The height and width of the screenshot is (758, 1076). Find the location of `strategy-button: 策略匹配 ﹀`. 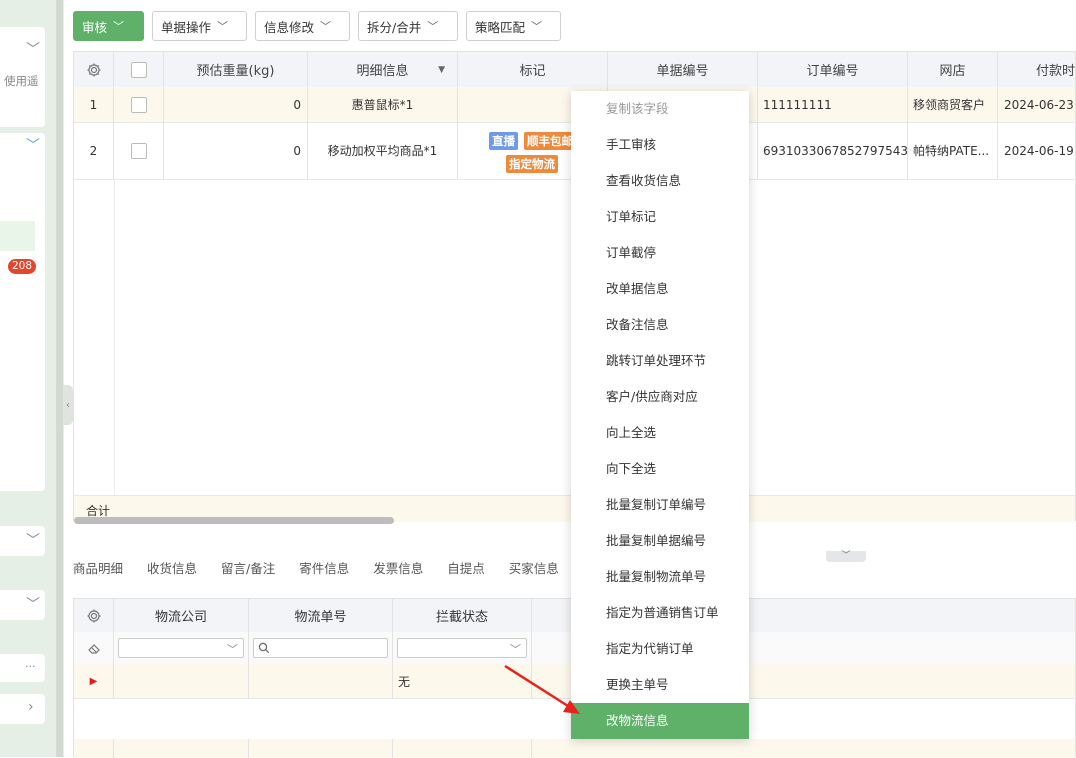

strategy-button: 策略匹配 ﹀ is located at coordinates (513, 26).